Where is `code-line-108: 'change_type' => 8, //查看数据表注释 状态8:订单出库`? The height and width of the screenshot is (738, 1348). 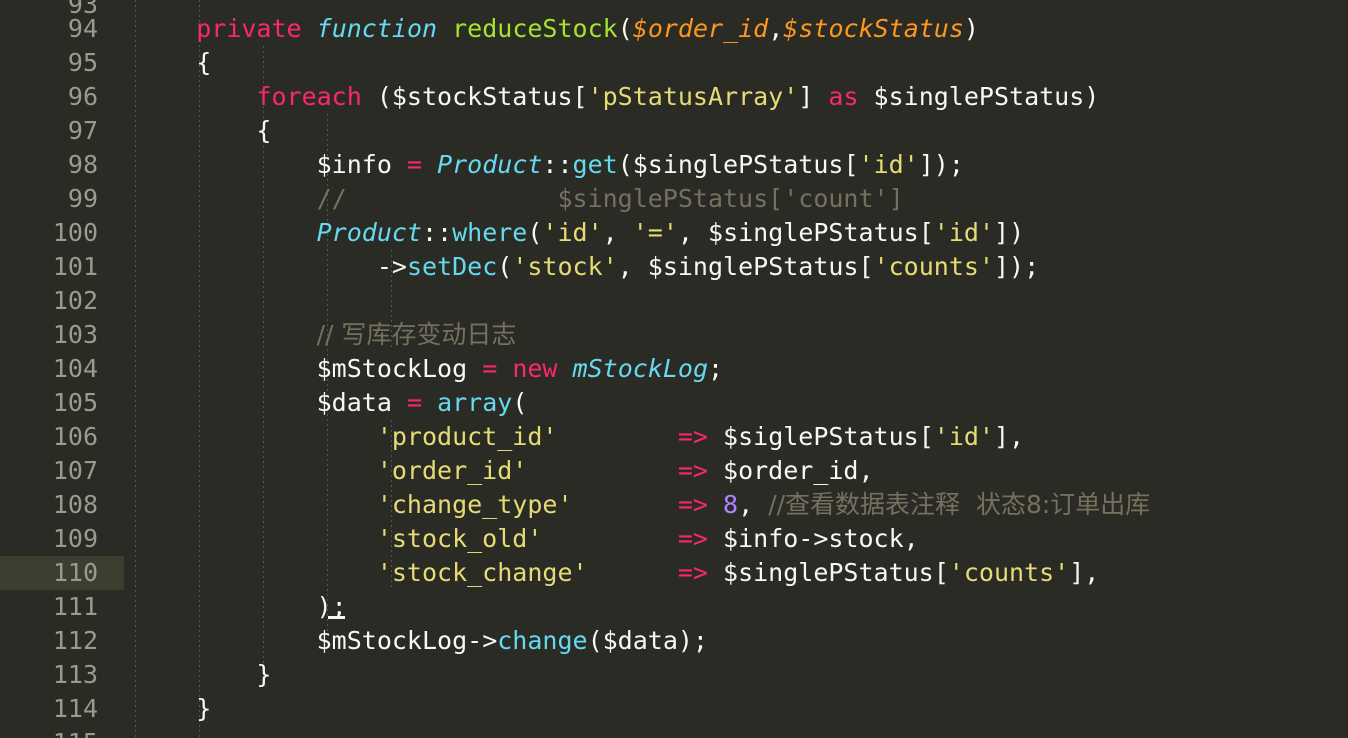 code-line-108: 'change_type' => 8, //查看数据表注释 状态8:订单出库 is located at coordinates (643, 505).